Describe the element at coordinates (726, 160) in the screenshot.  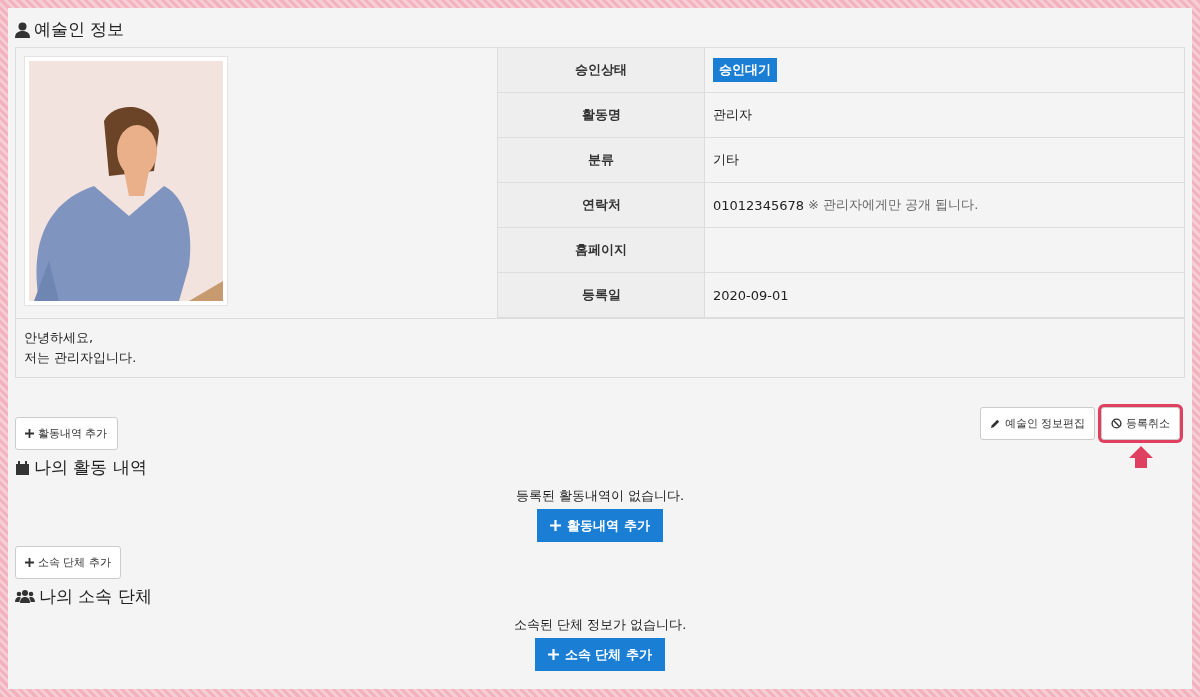
I see `field-value: 기타` at that location.